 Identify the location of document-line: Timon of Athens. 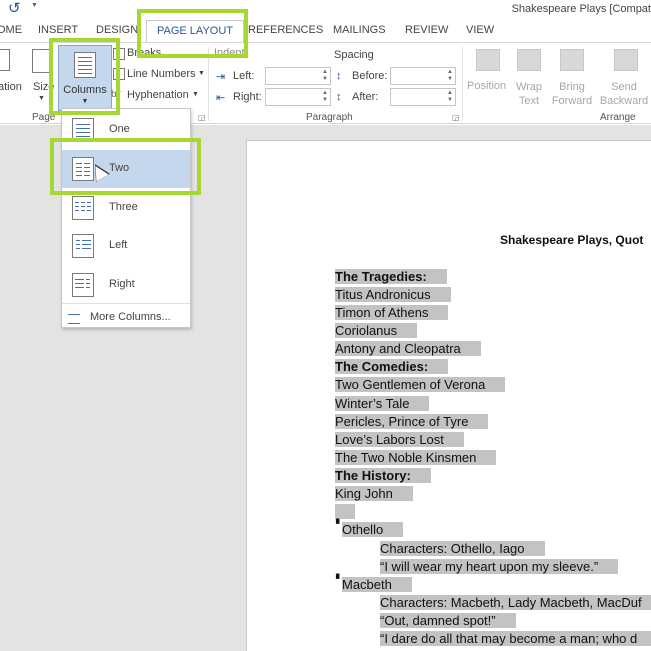
(392, 313).